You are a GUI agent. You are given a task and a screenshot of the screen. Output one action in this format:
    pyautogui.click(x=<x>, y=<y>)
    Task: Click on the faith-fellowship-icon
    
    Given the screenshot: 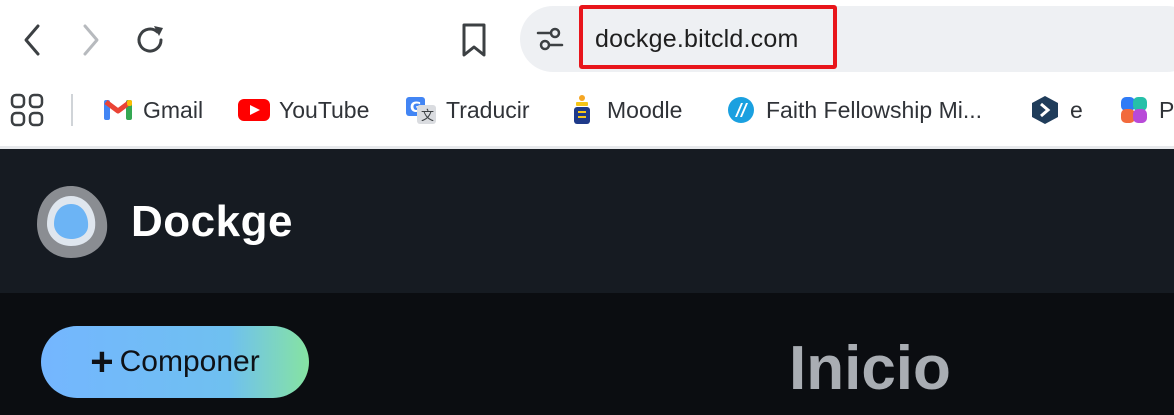 What is the action you would take?
    pyautogui.click(x=741, y=110)
    